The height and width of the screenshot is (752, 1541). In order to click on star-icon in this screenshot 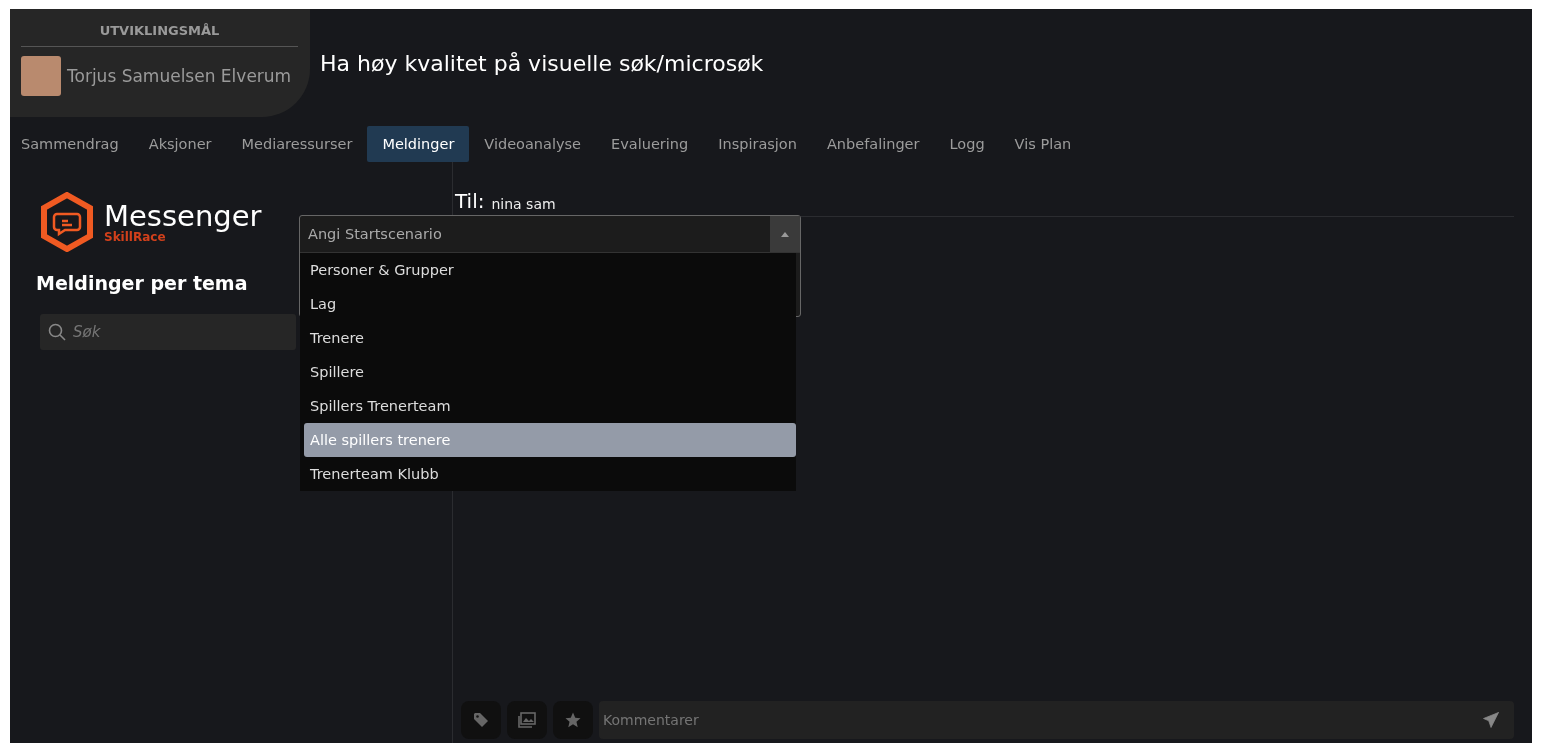, I will do `click(573, 720)`.